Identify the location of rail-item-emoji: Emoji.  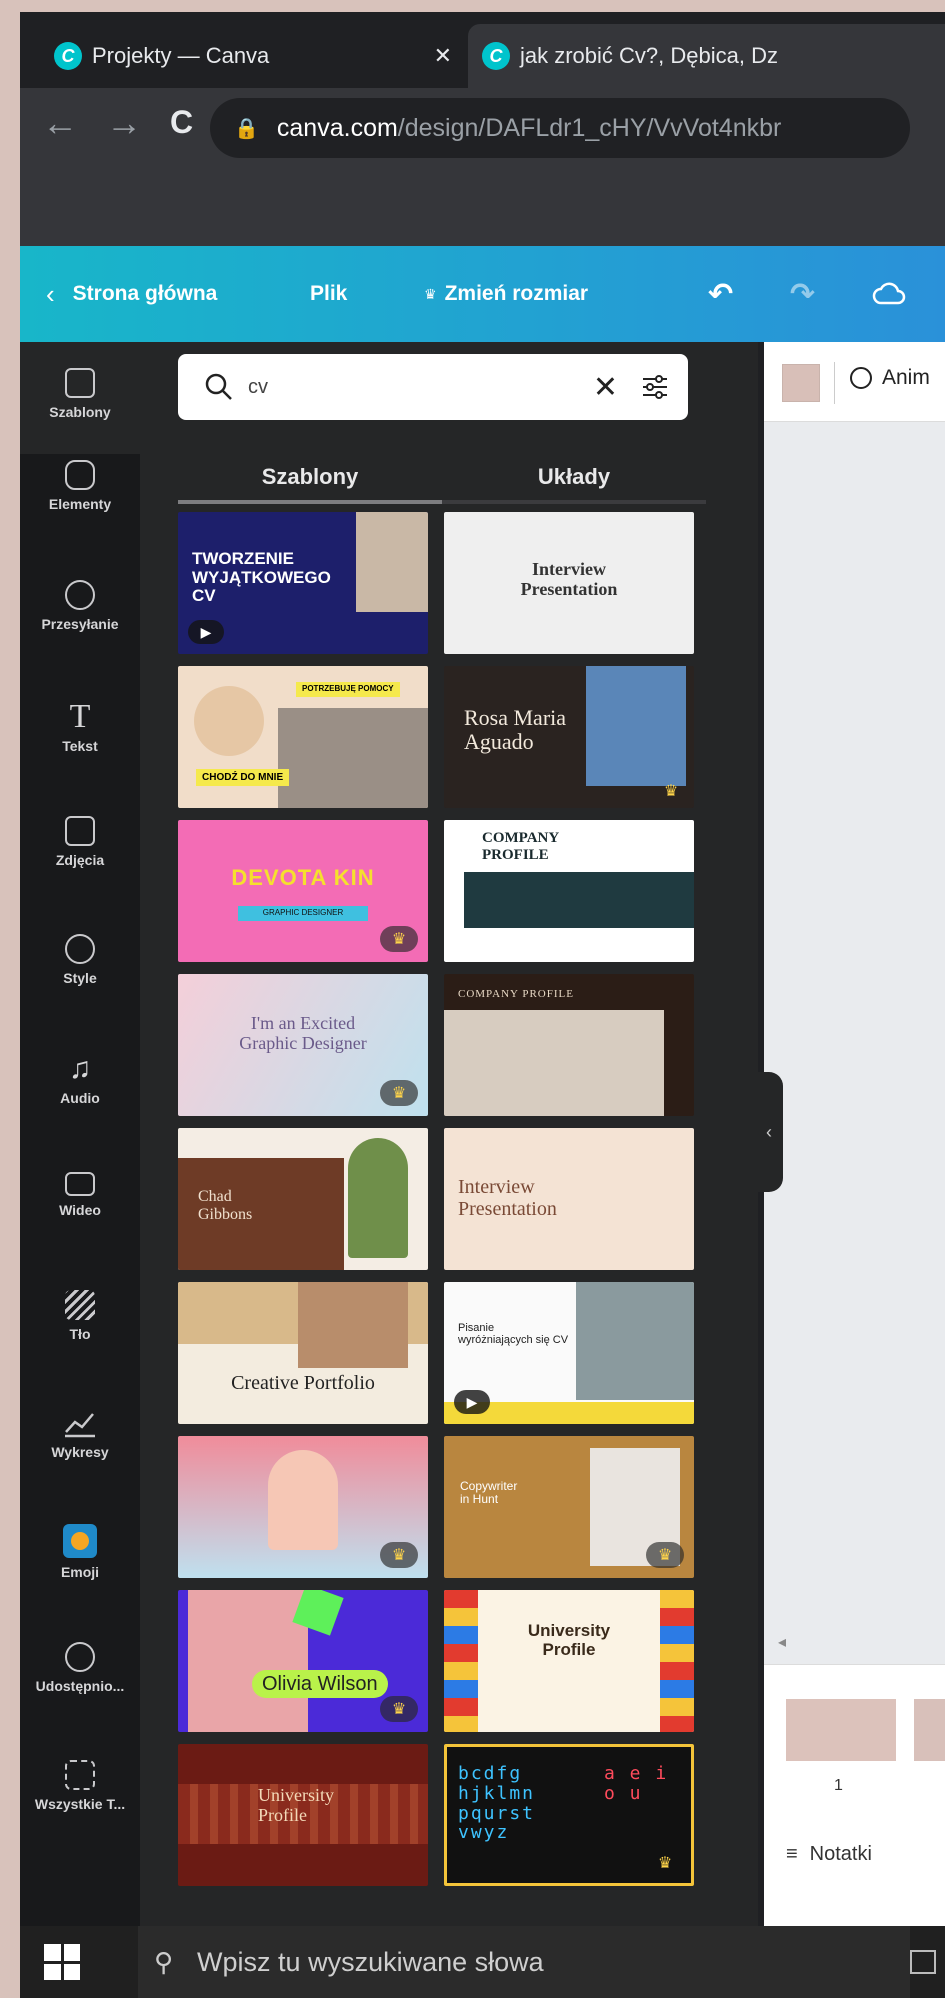
(80, 1552).